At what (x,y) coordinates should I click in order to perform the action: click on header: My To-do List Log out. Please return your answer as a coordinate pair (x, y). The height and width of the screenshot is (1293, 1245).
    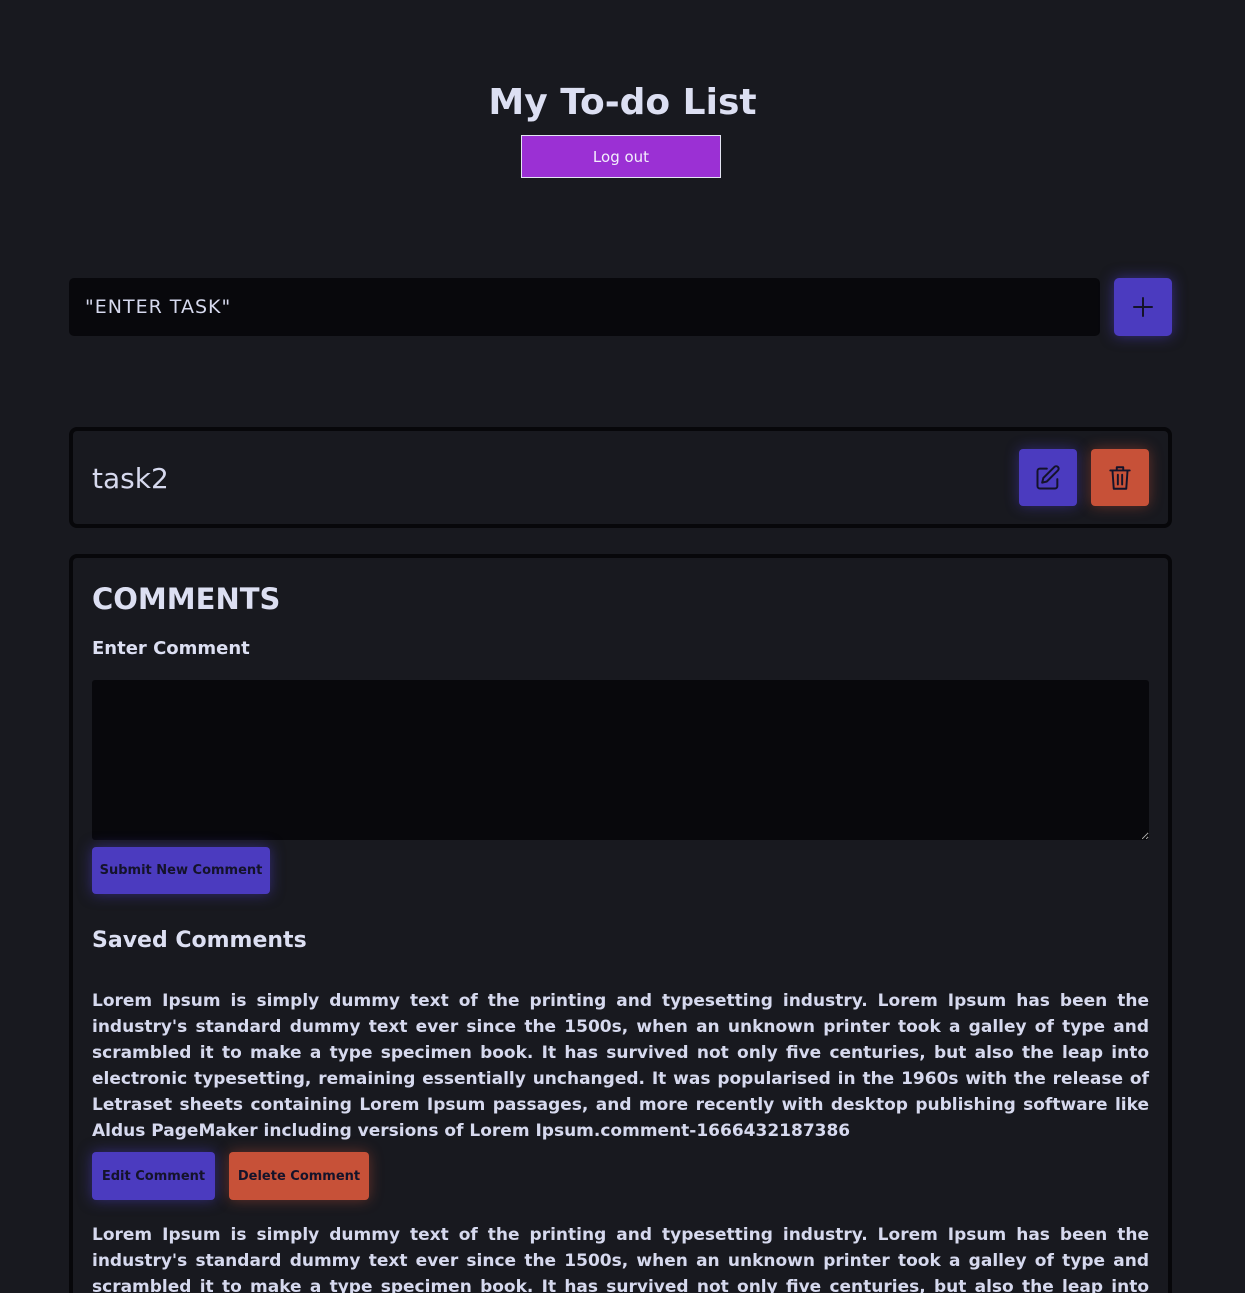
    Looking at the image, I should click on (622, 129).